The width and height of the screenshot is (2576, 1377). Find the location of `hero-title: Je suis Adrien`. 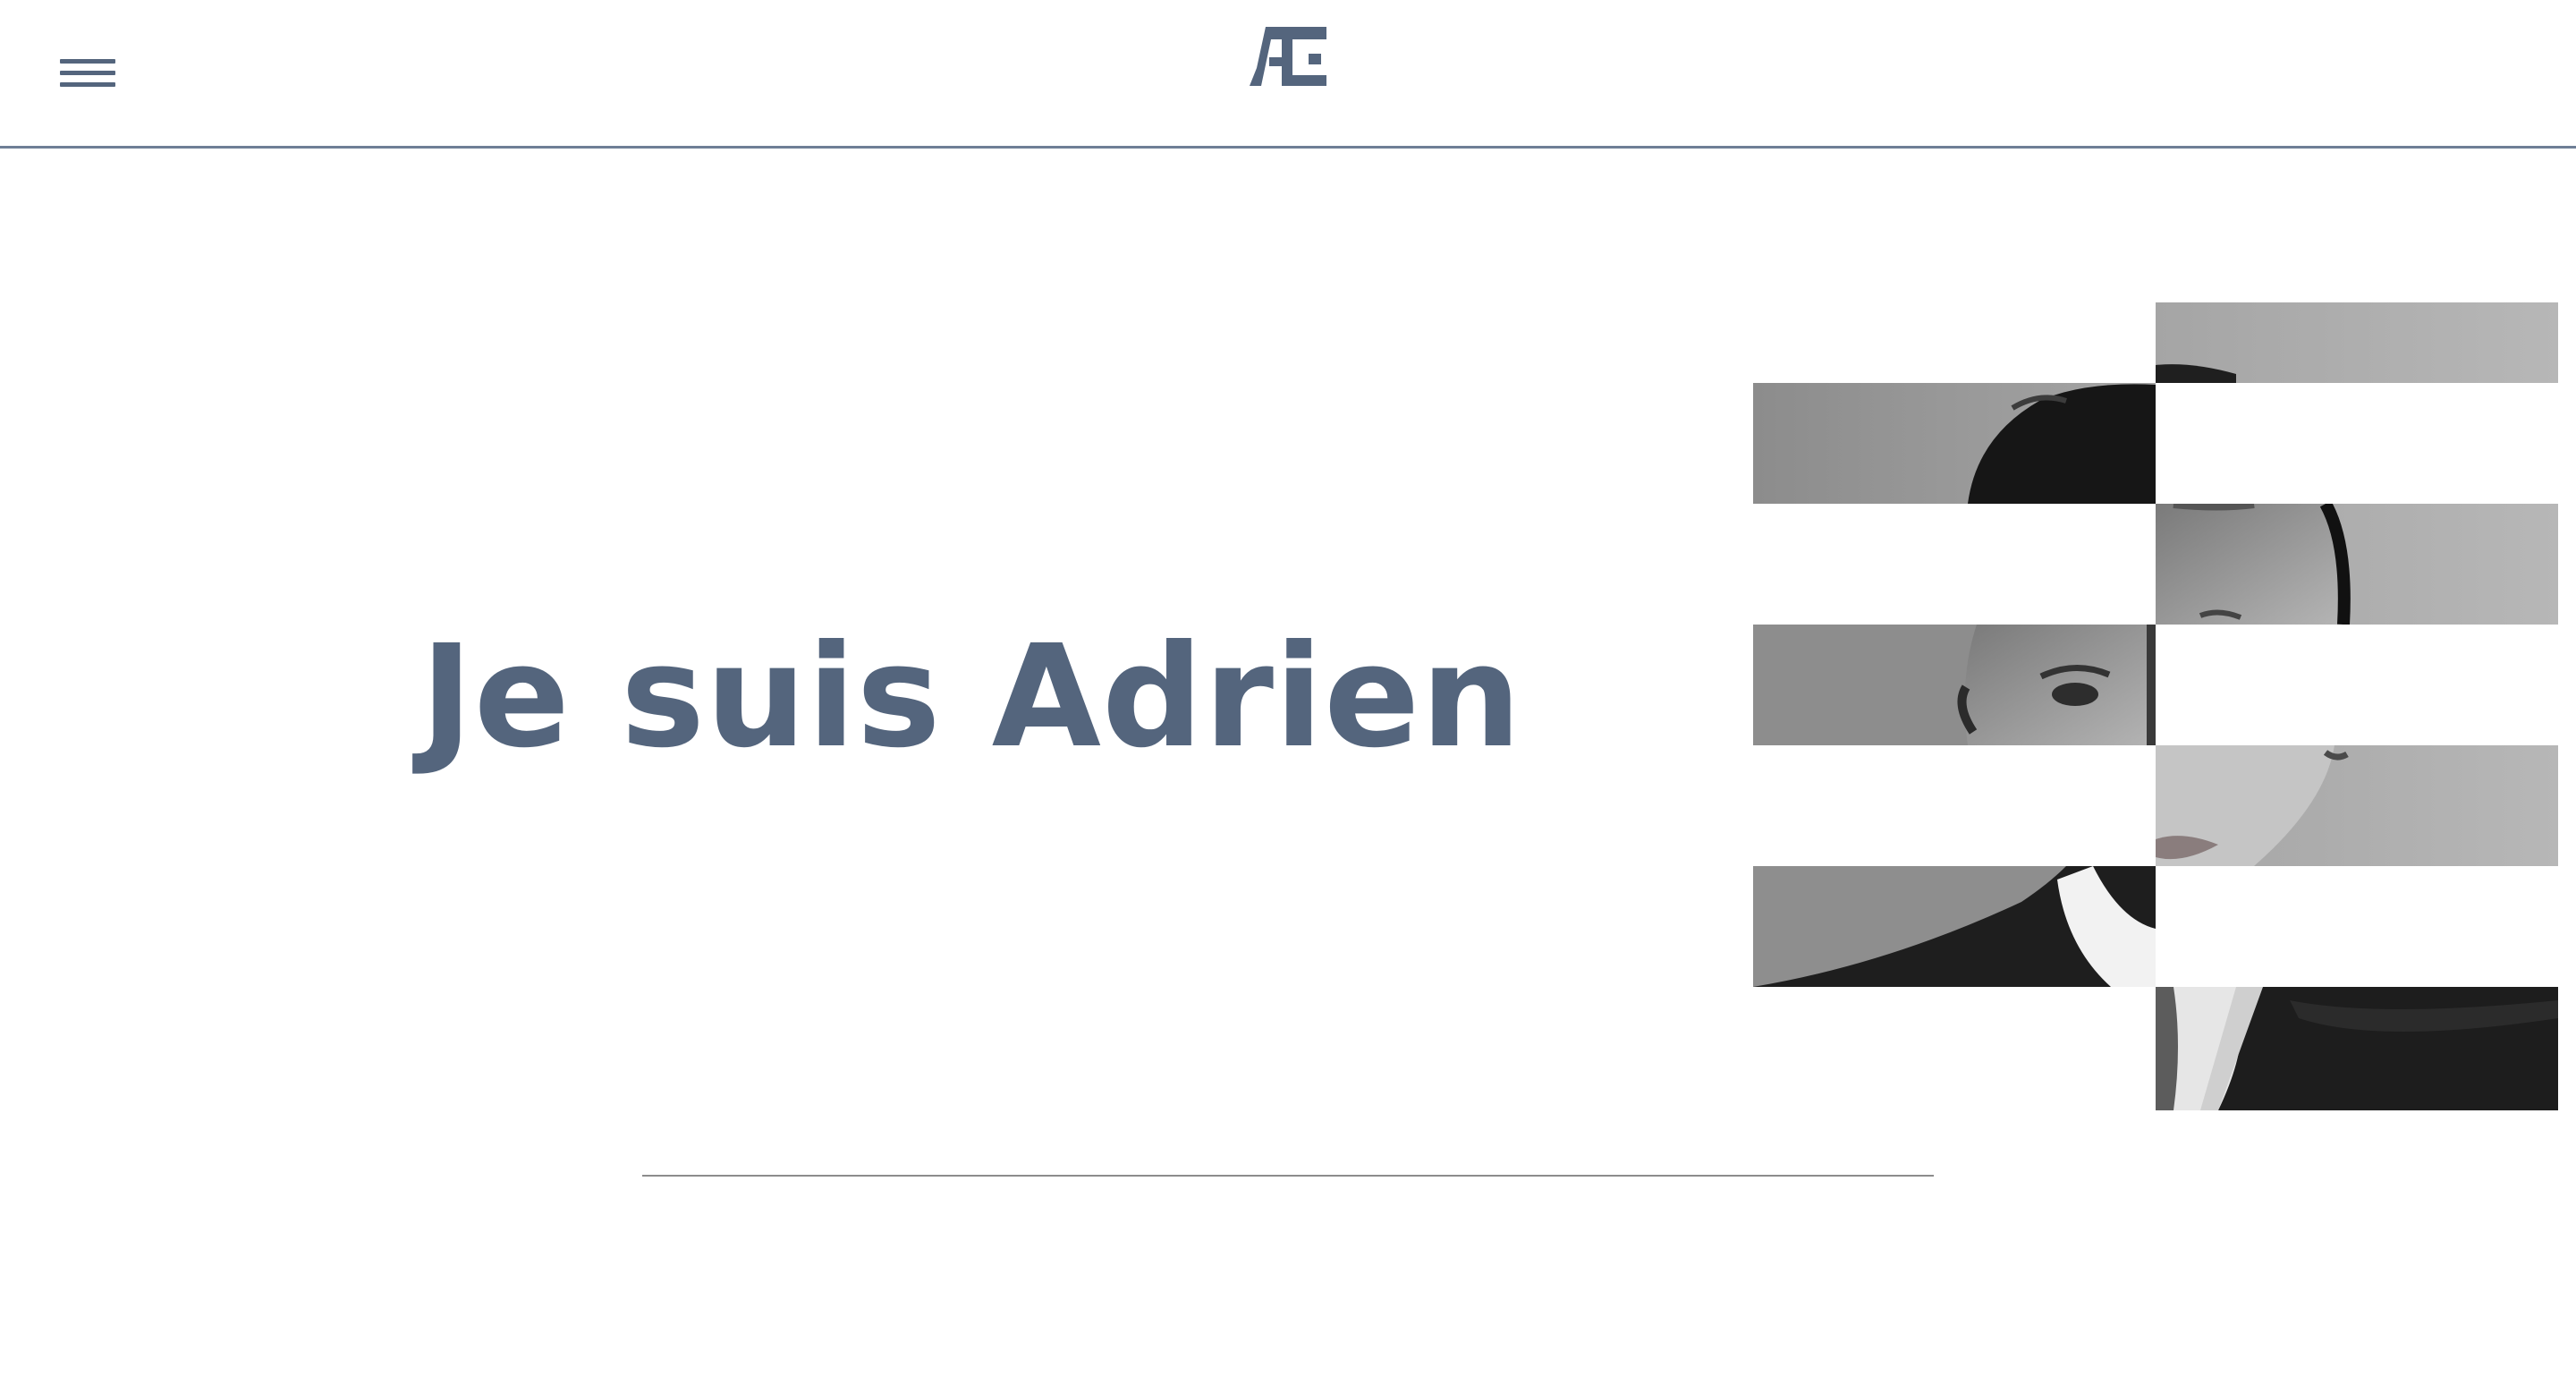

hero-title: Je suis Adrien is located at coordinates (971, 697).